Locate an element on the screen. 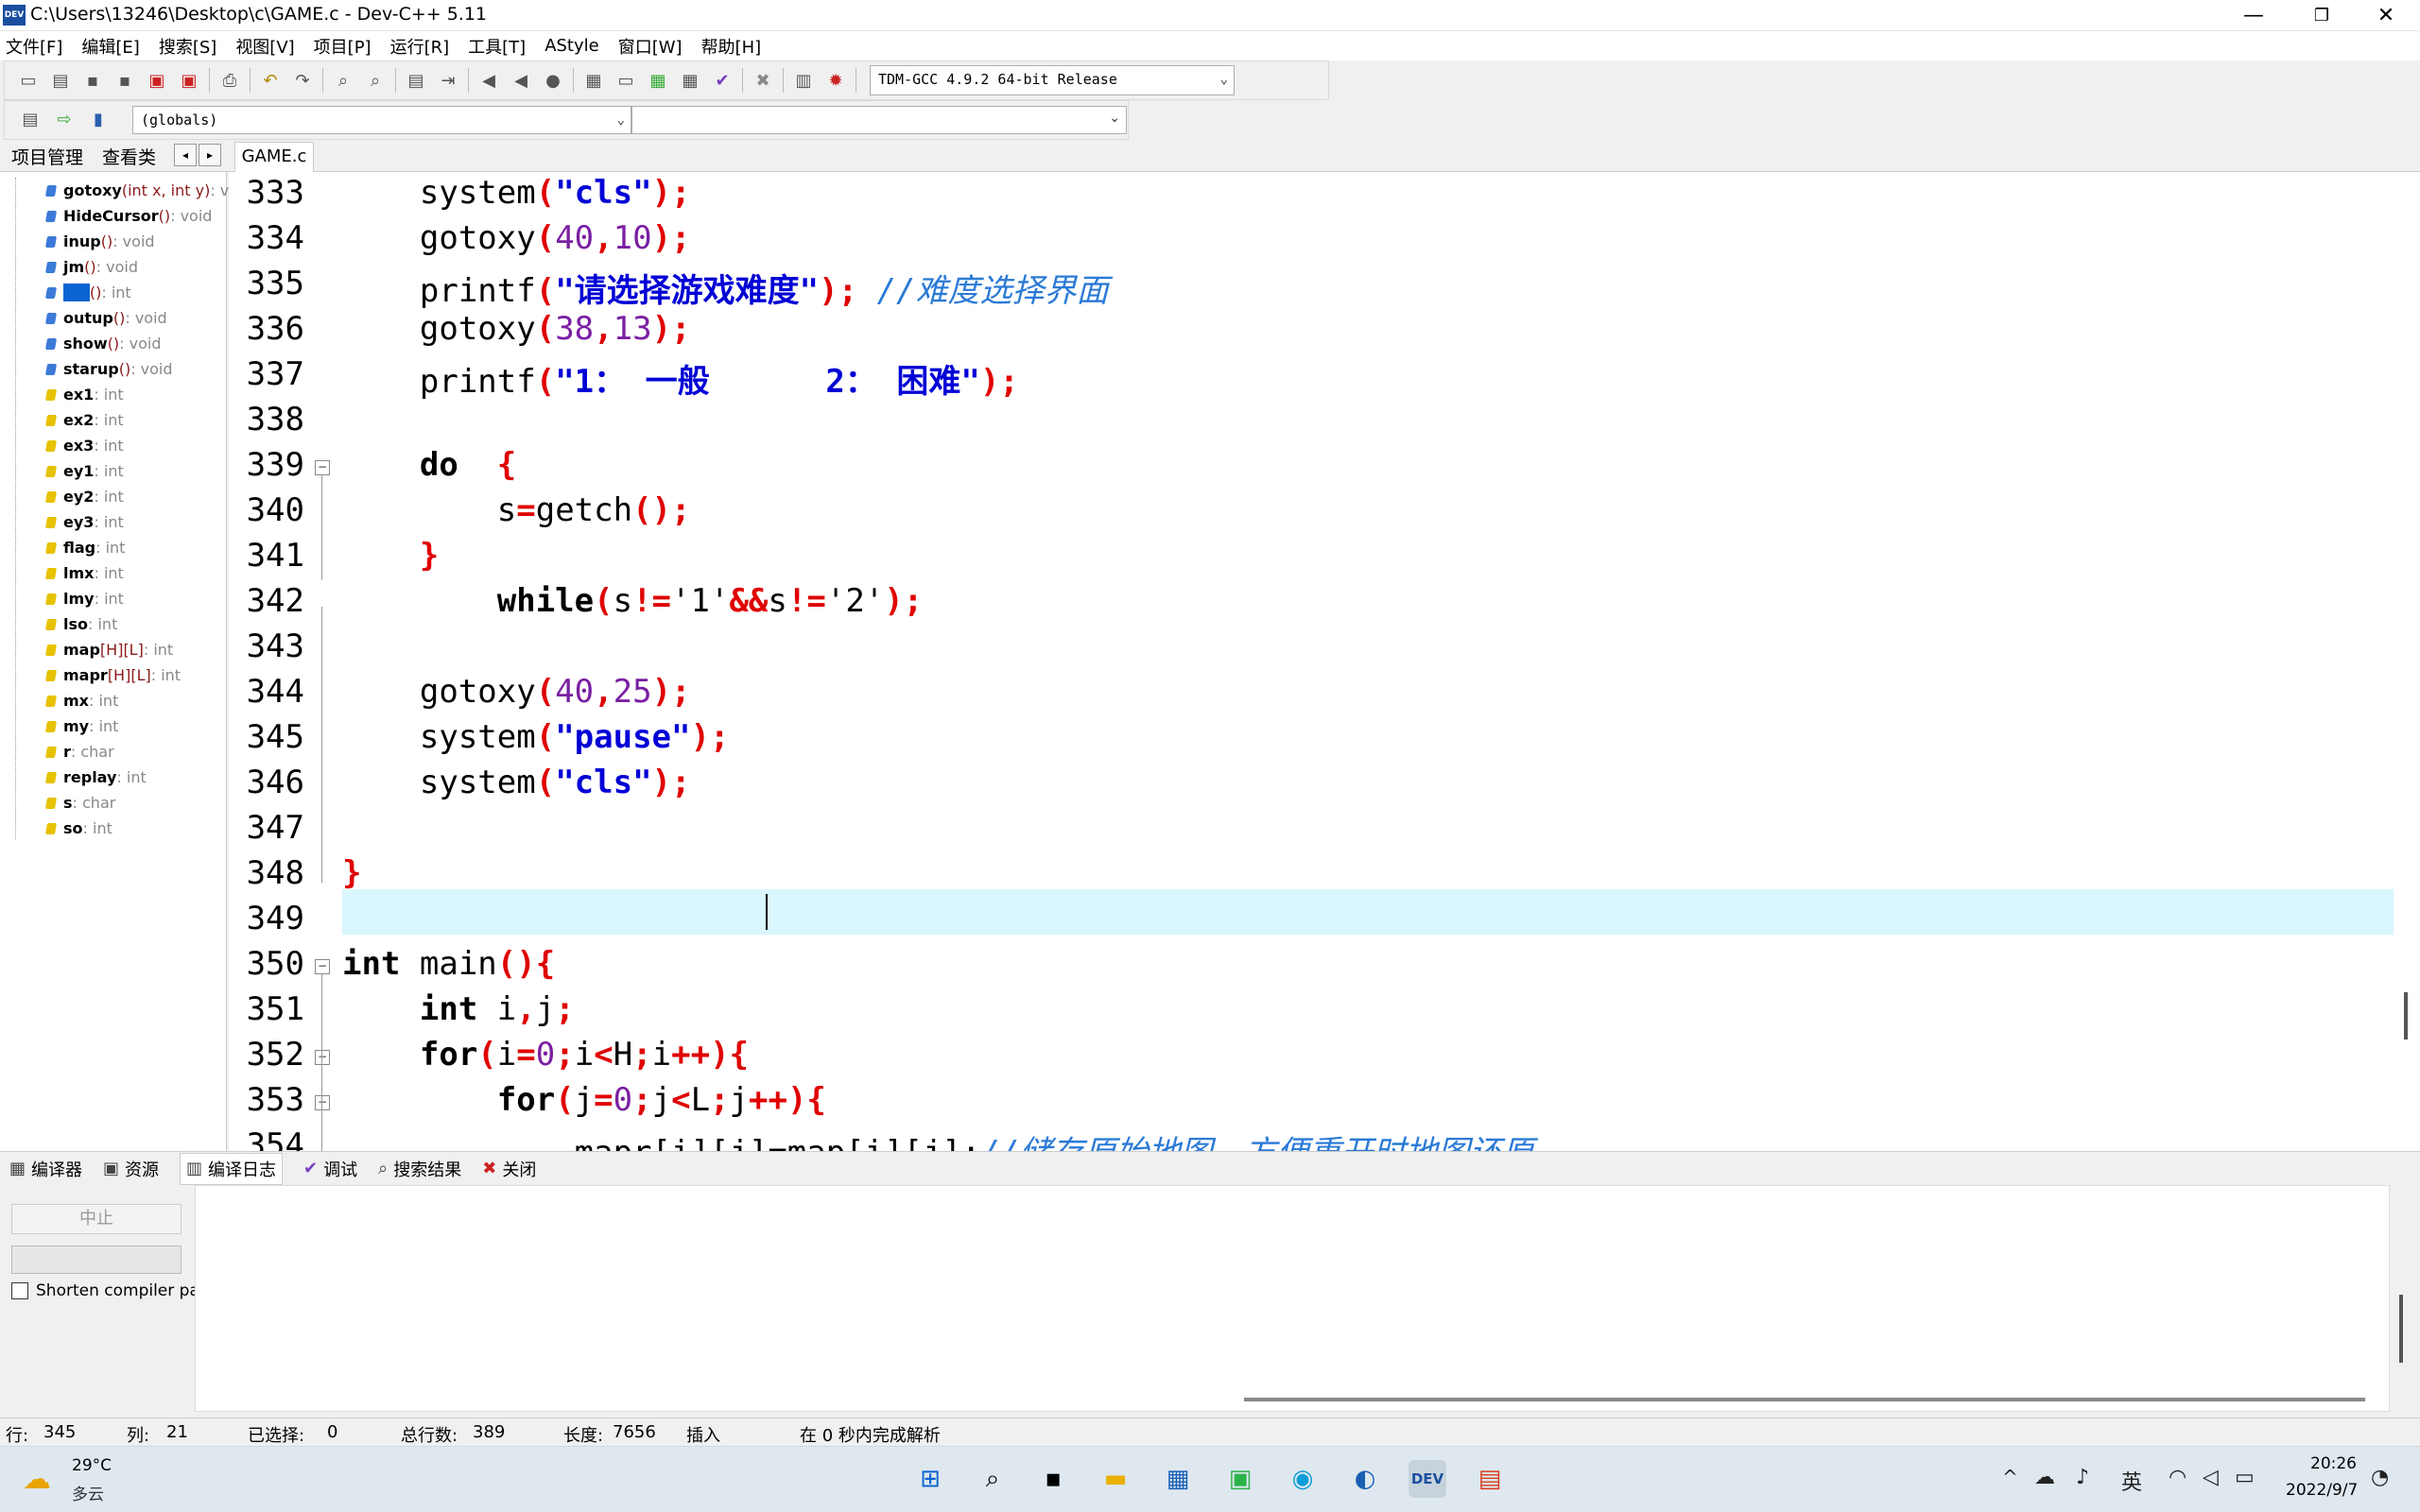 The width and height of the screenshot is (2420, 1512). weather-icon: ☁ is located at coordinates (37, 1479).